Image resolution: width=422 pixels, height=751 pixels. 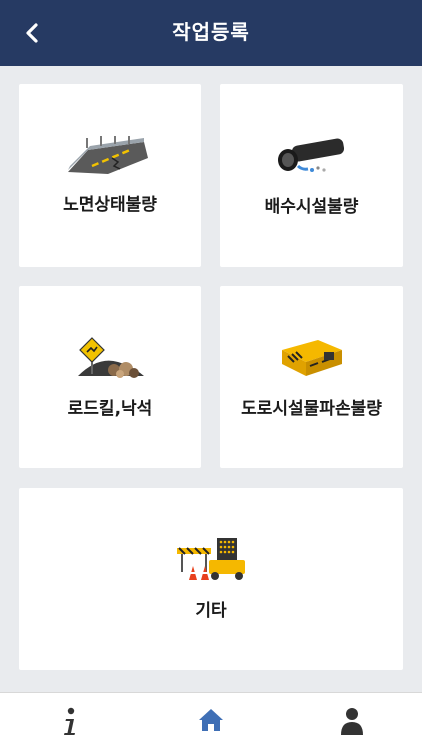 I want to click on info-icon, so click(x=69, y=721).